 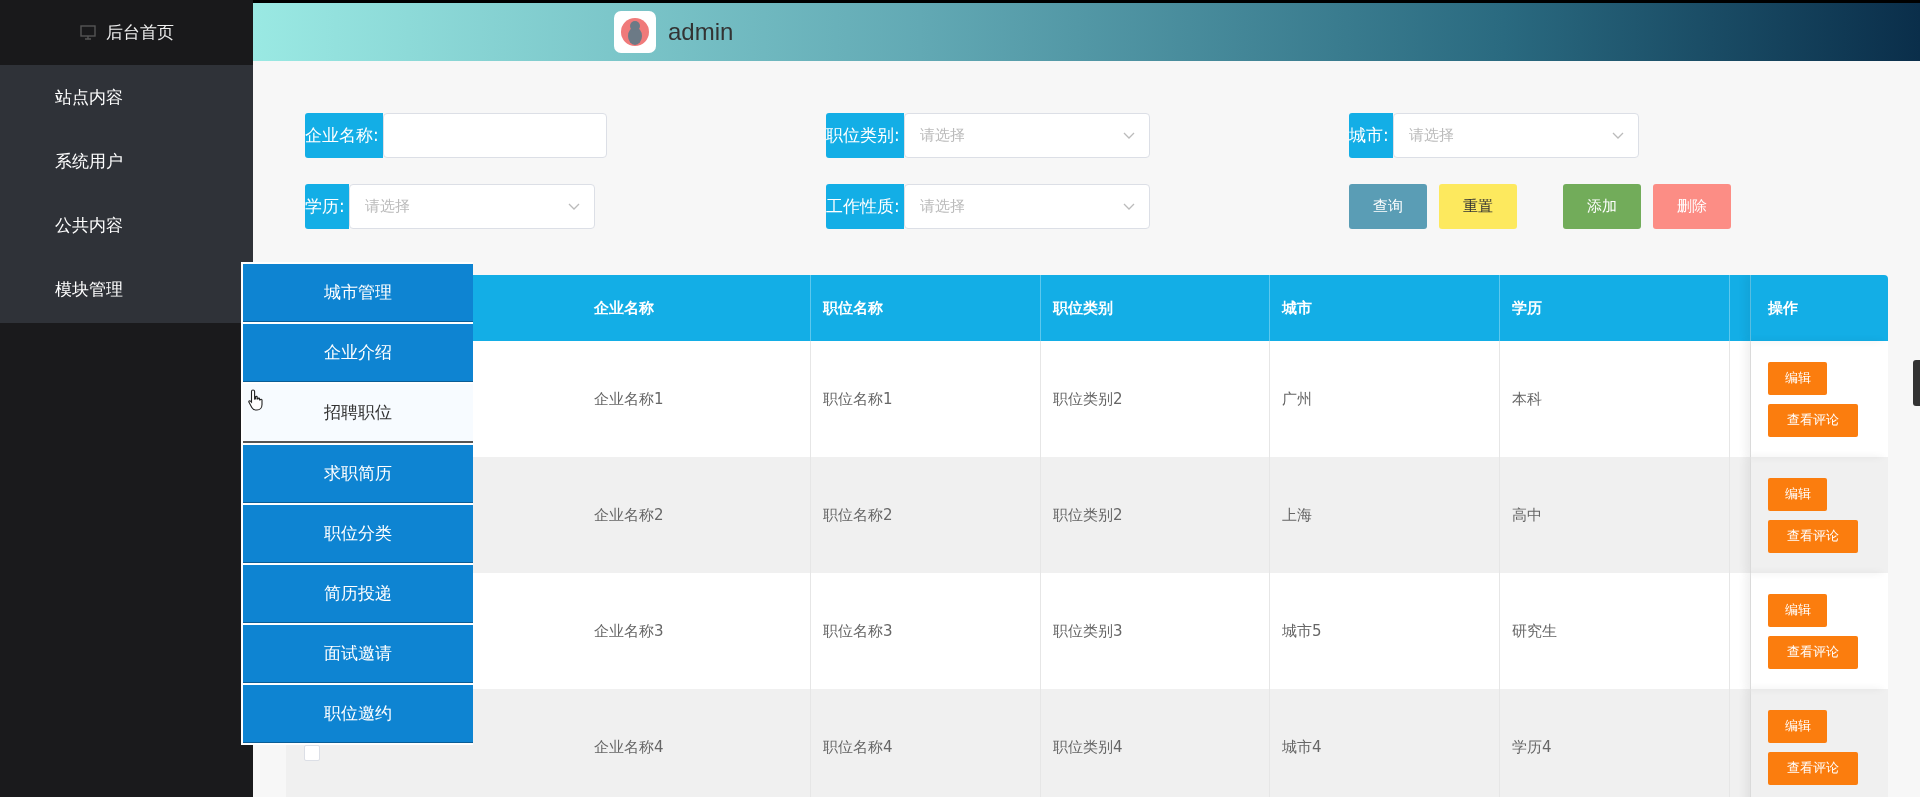 I want to click on table-cell: 城市4, so click(x=1302, y=747).